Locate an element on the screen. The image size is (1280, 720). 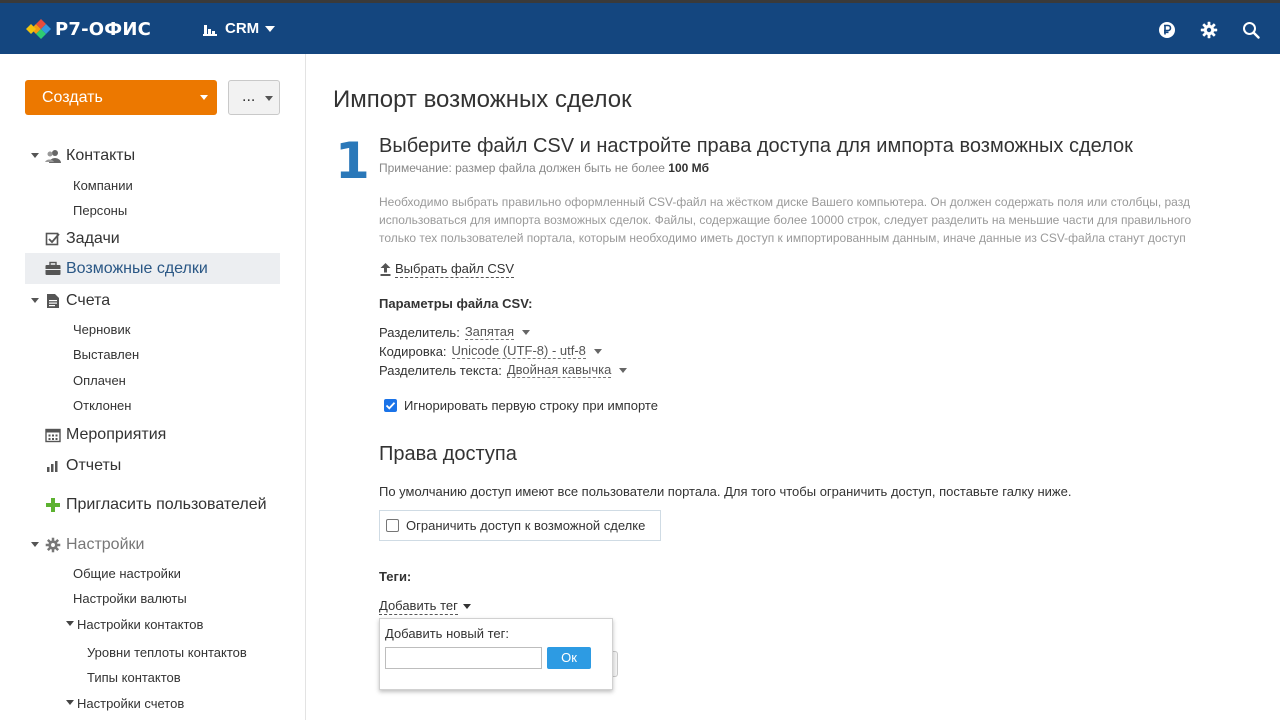
restrict-access-option: Ограничить доступ к возможной сделке is located at coordinates (520, 525).